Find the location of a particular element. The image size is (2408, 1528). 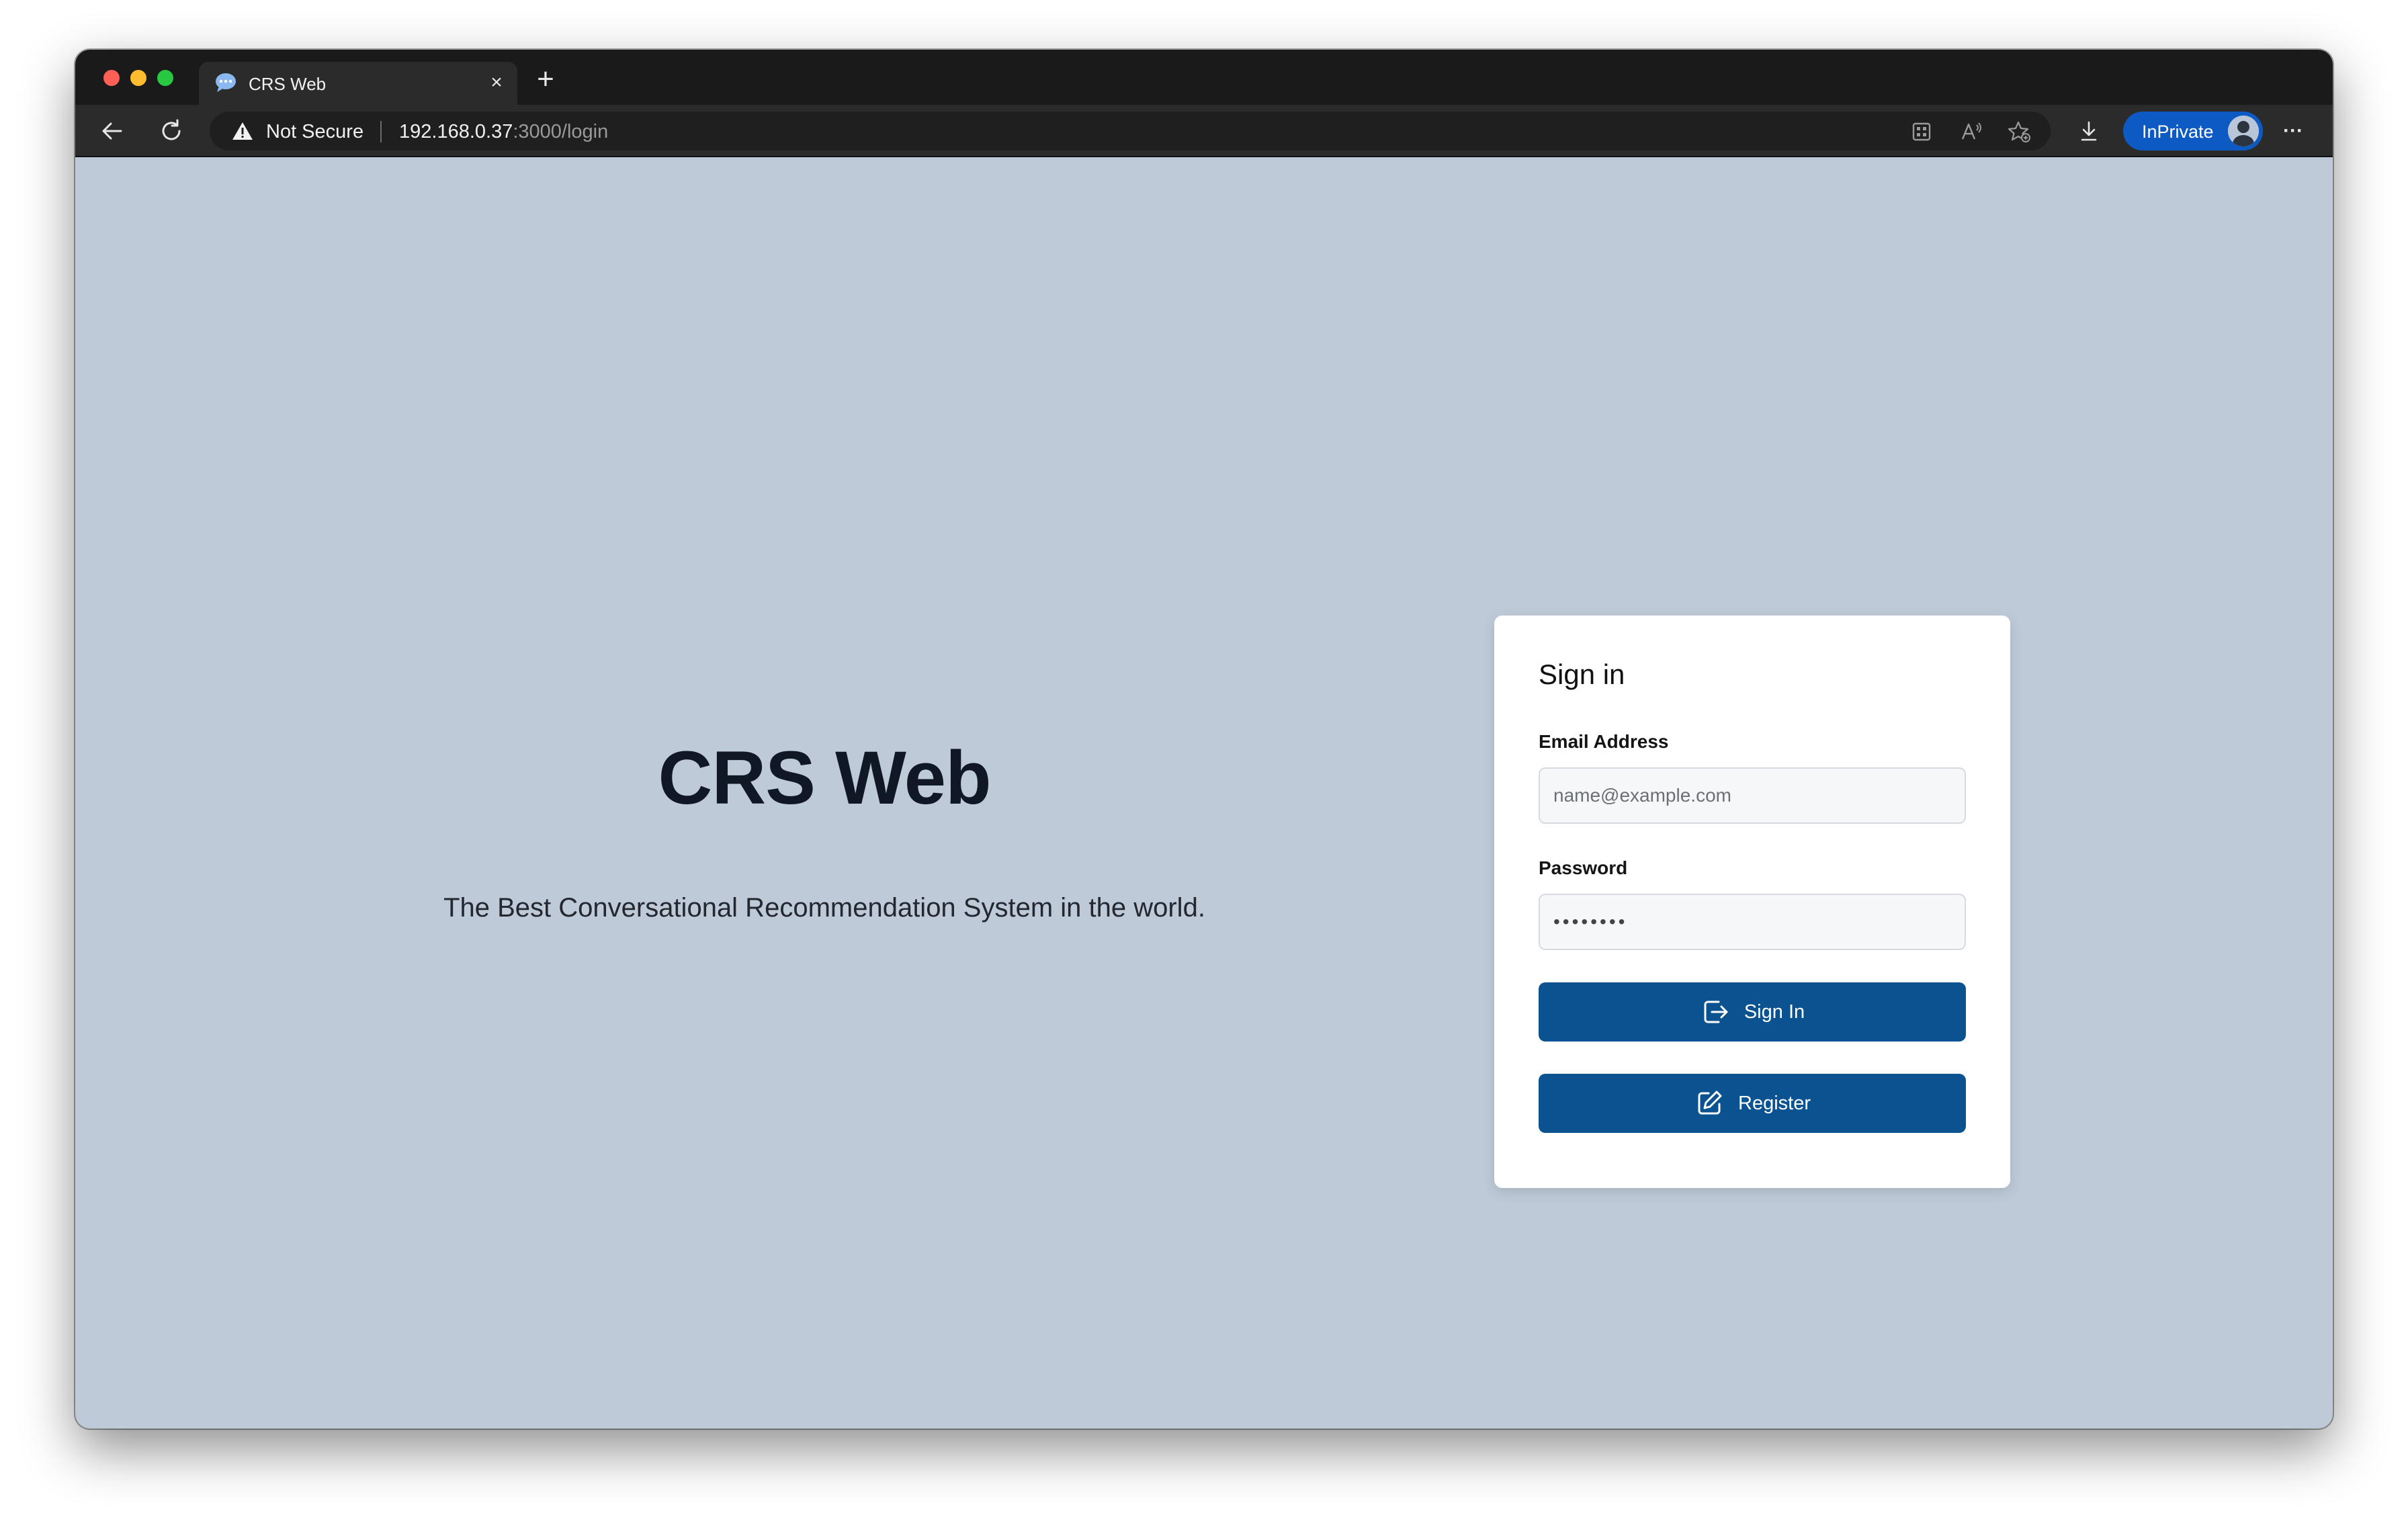

signin-button: Sign In is located at coordinates (1752, 1012).